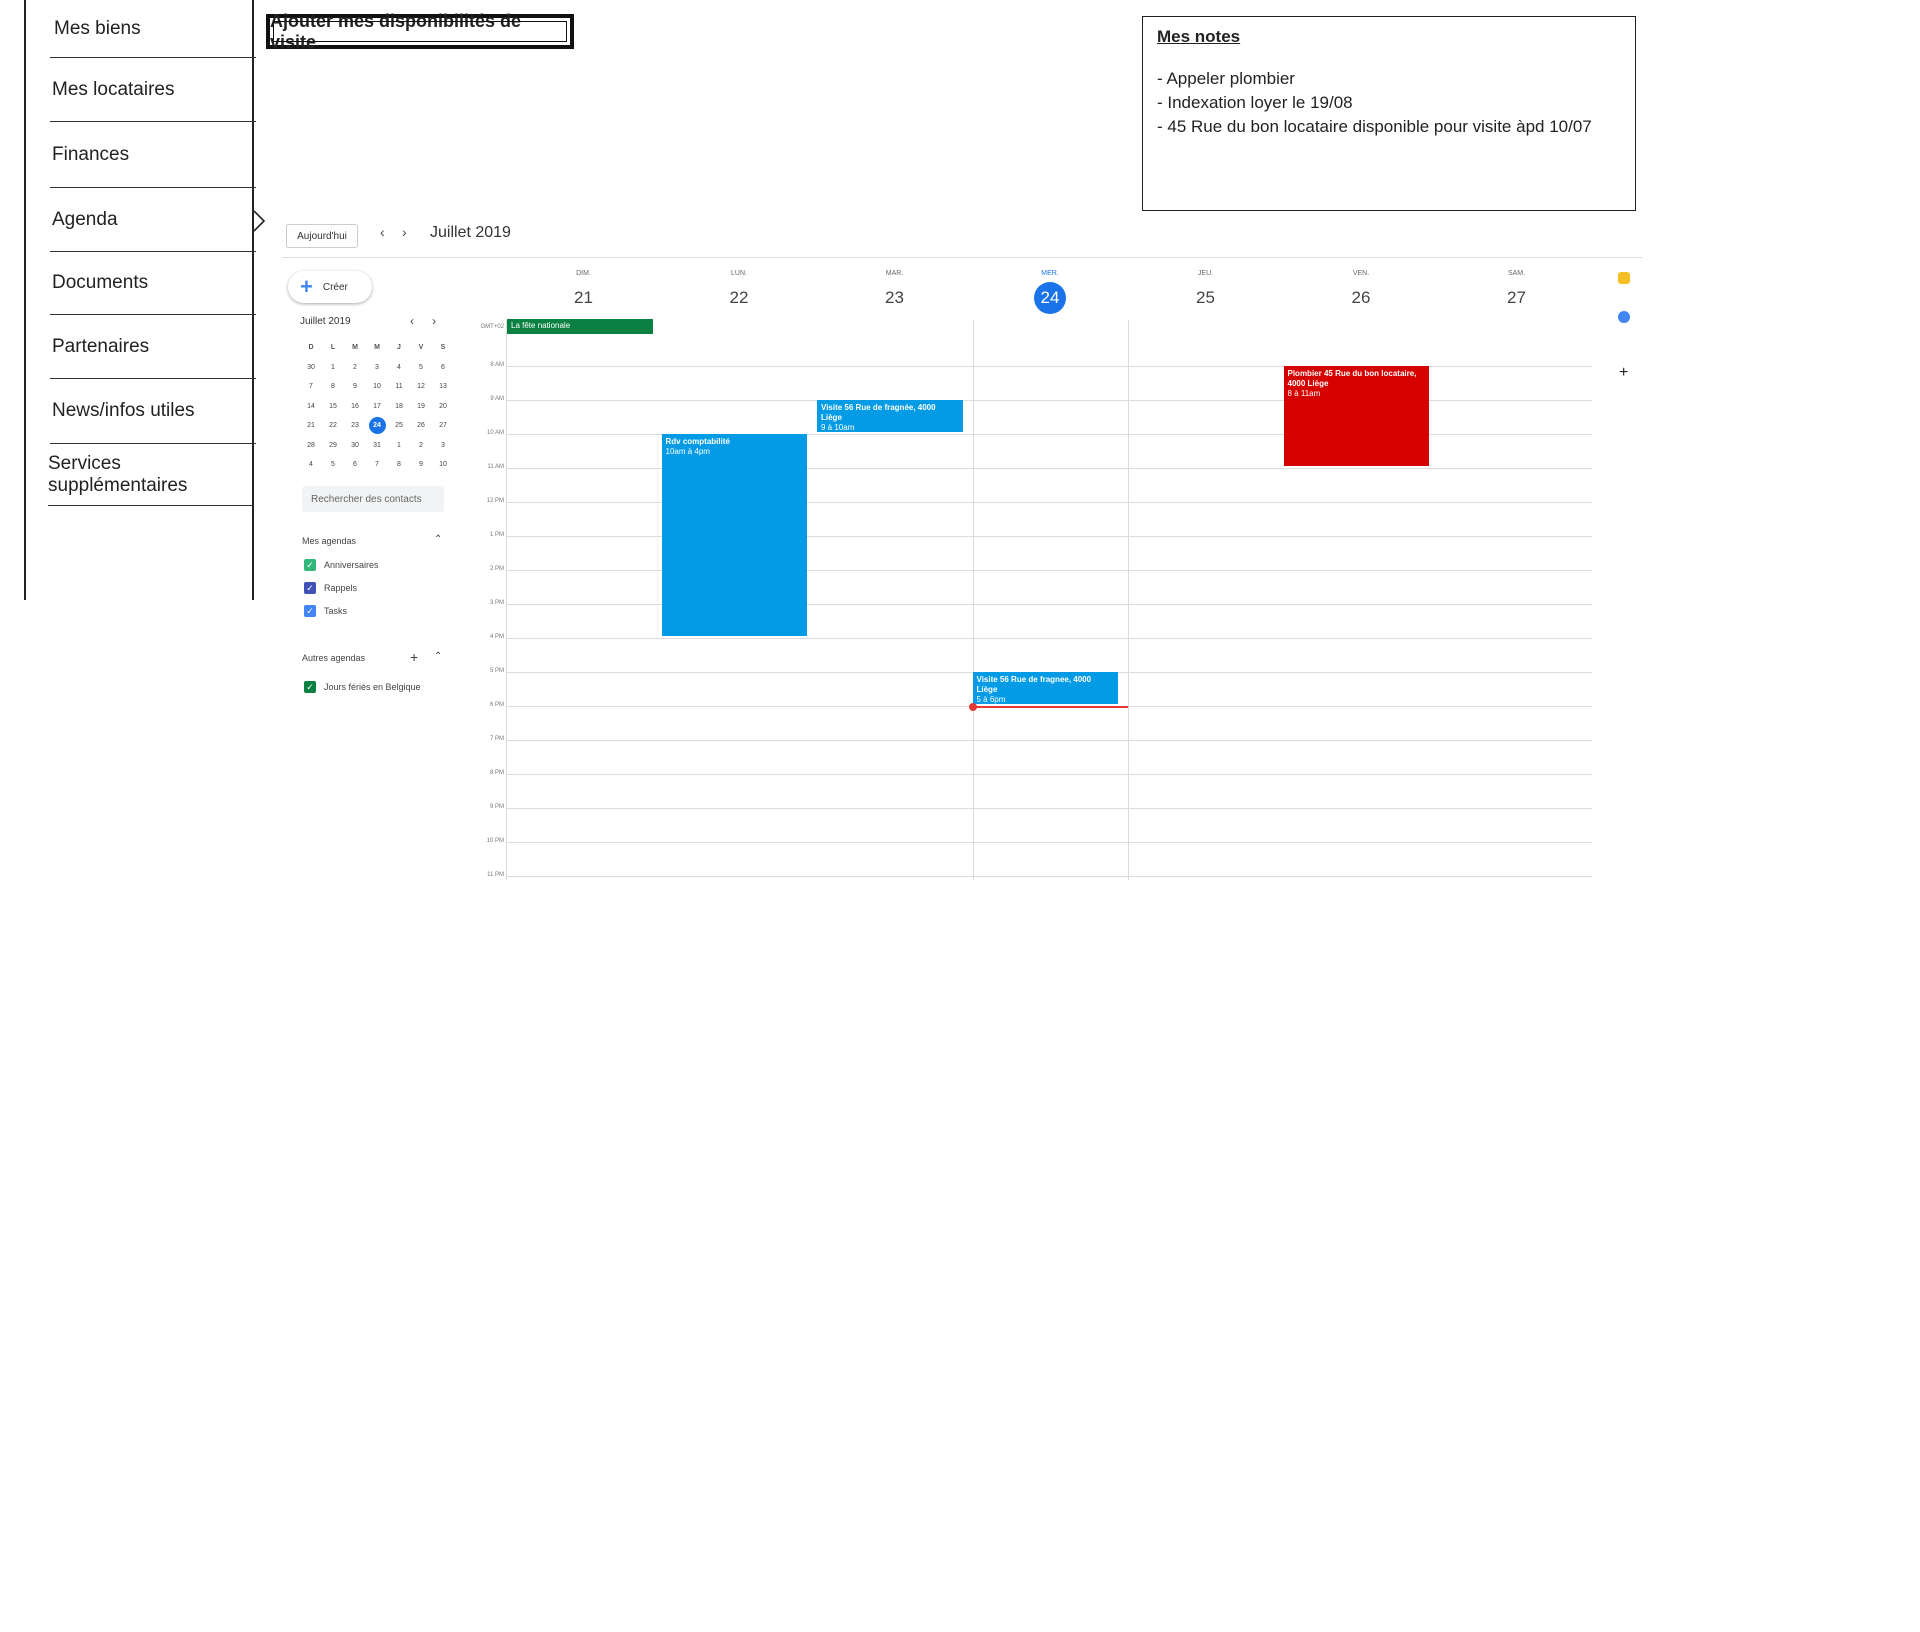 The image size is (1920, 1632). I want to click on hour-label: 11 AM, so click(495, 467).